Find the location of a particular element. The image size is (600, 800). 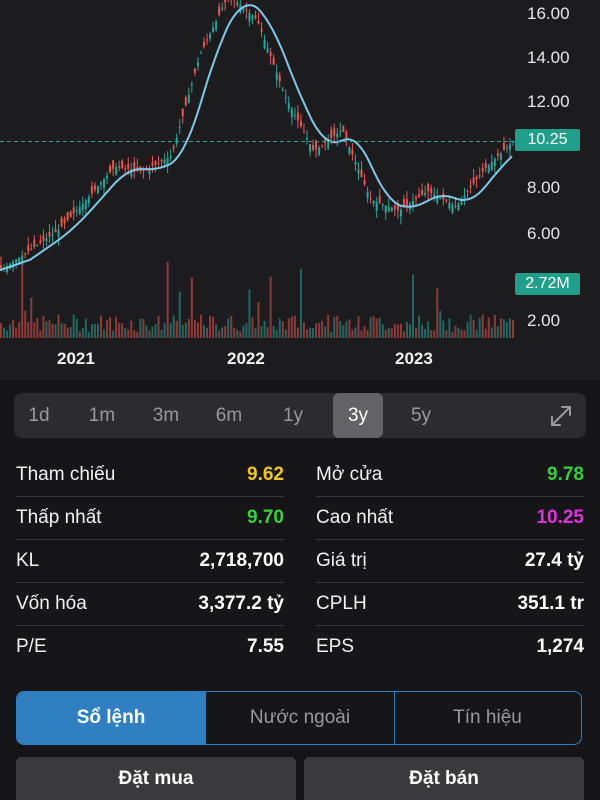

stat-value: 27.4 tỷ is located at coordinates (554, 560).